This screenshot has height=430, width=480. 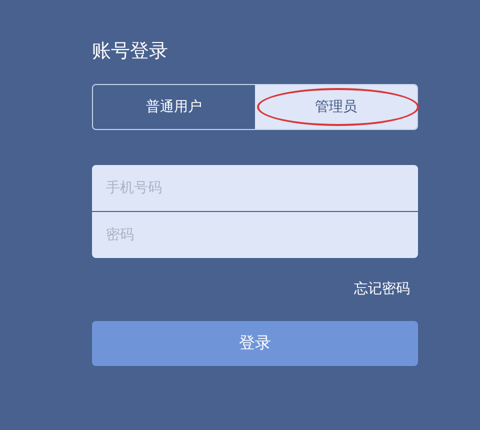 I want to click on form-title: 账号登录, so click(x=130, y=51).